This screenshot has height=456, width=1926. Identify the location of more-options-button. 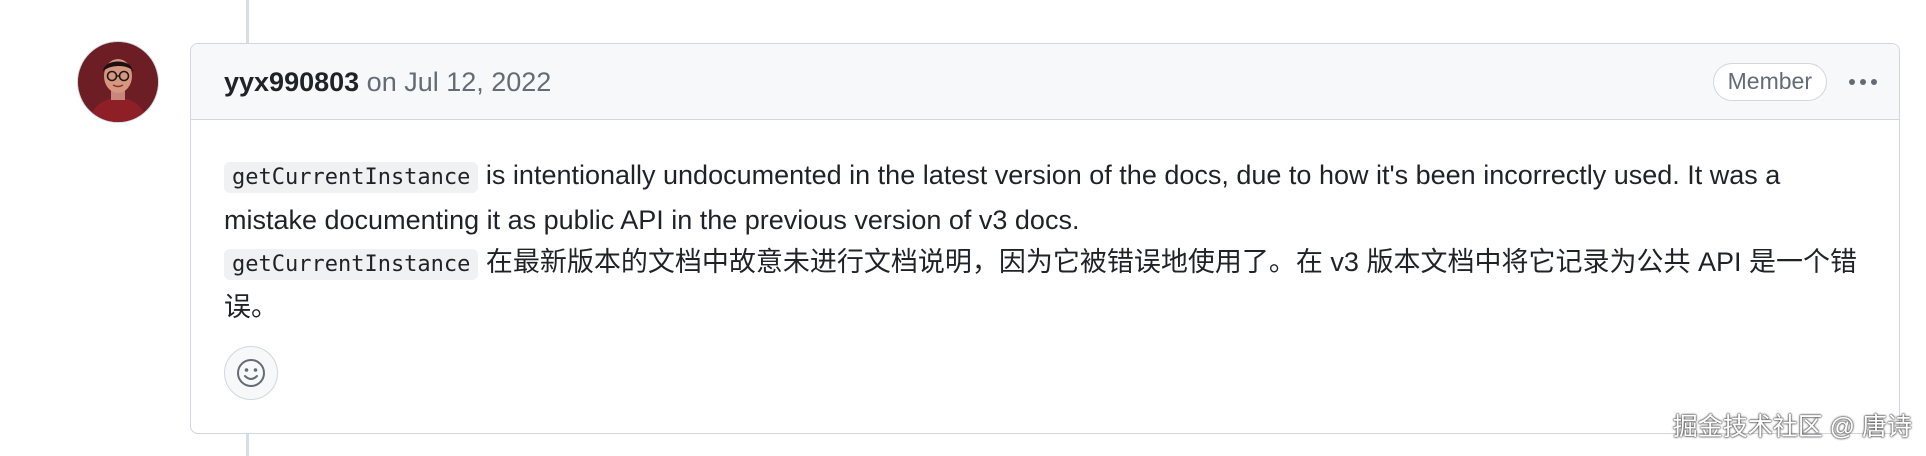
(1863, 82).